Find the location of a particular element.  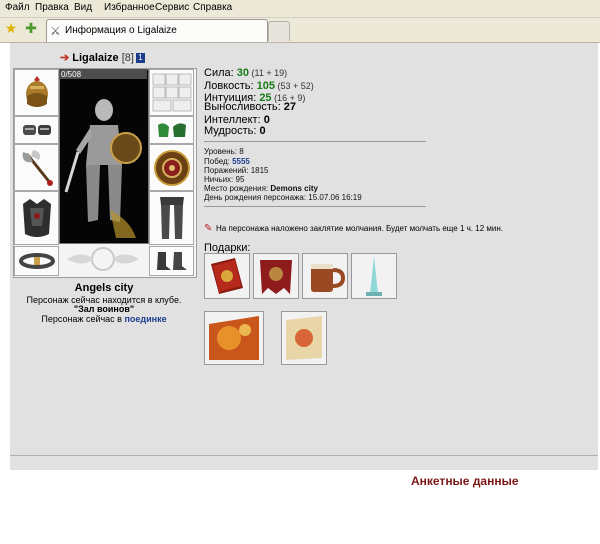

leggings-slot is located at coordinates (171, 218).